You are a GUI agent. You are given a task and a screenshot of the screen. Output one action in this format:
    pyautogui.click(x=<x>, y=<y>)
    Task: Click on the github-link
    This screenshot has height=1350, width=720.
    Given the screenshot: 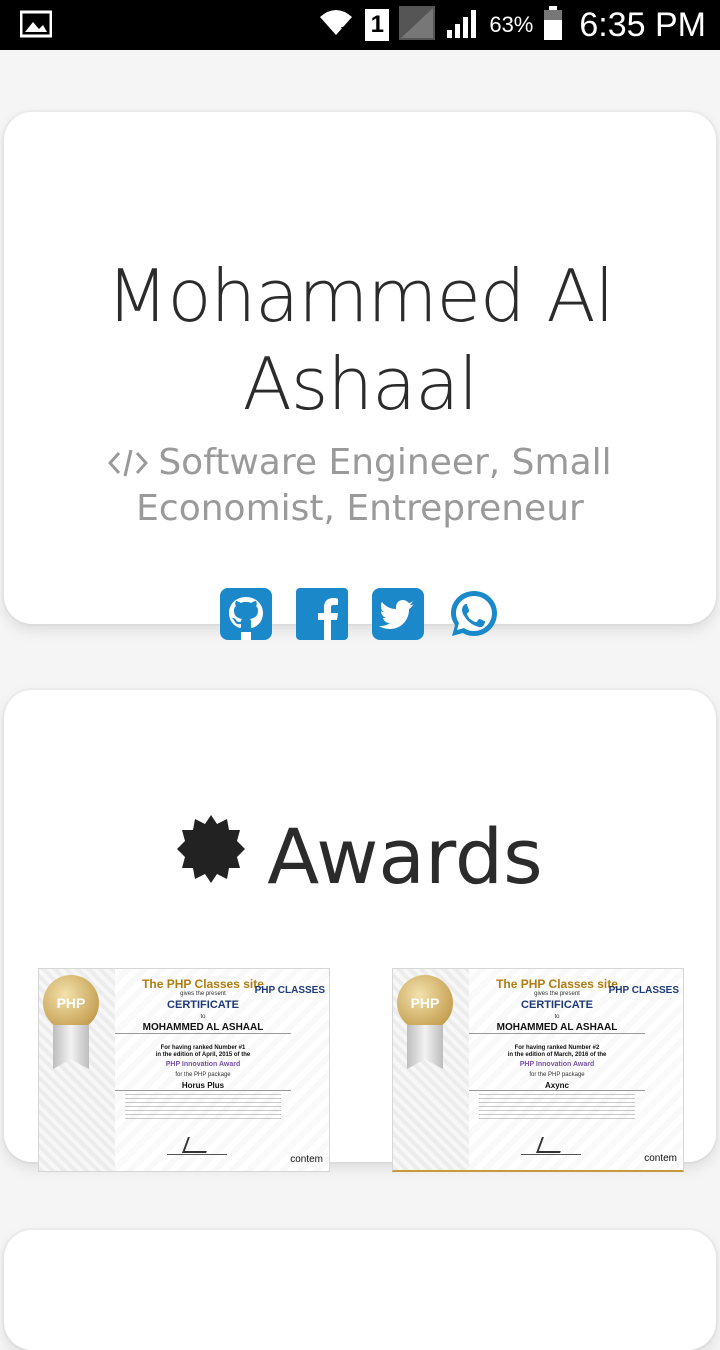 What is the action you would take?
    pyautogui.click(x=246, y=614)
    